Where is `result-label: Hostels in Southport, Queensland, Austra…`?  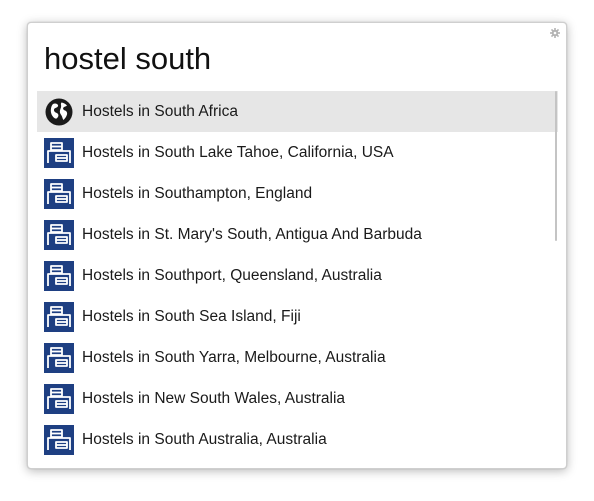
result-label: Hostels in Southport, Queensland, Austra… is located at coordinates (232, 275).